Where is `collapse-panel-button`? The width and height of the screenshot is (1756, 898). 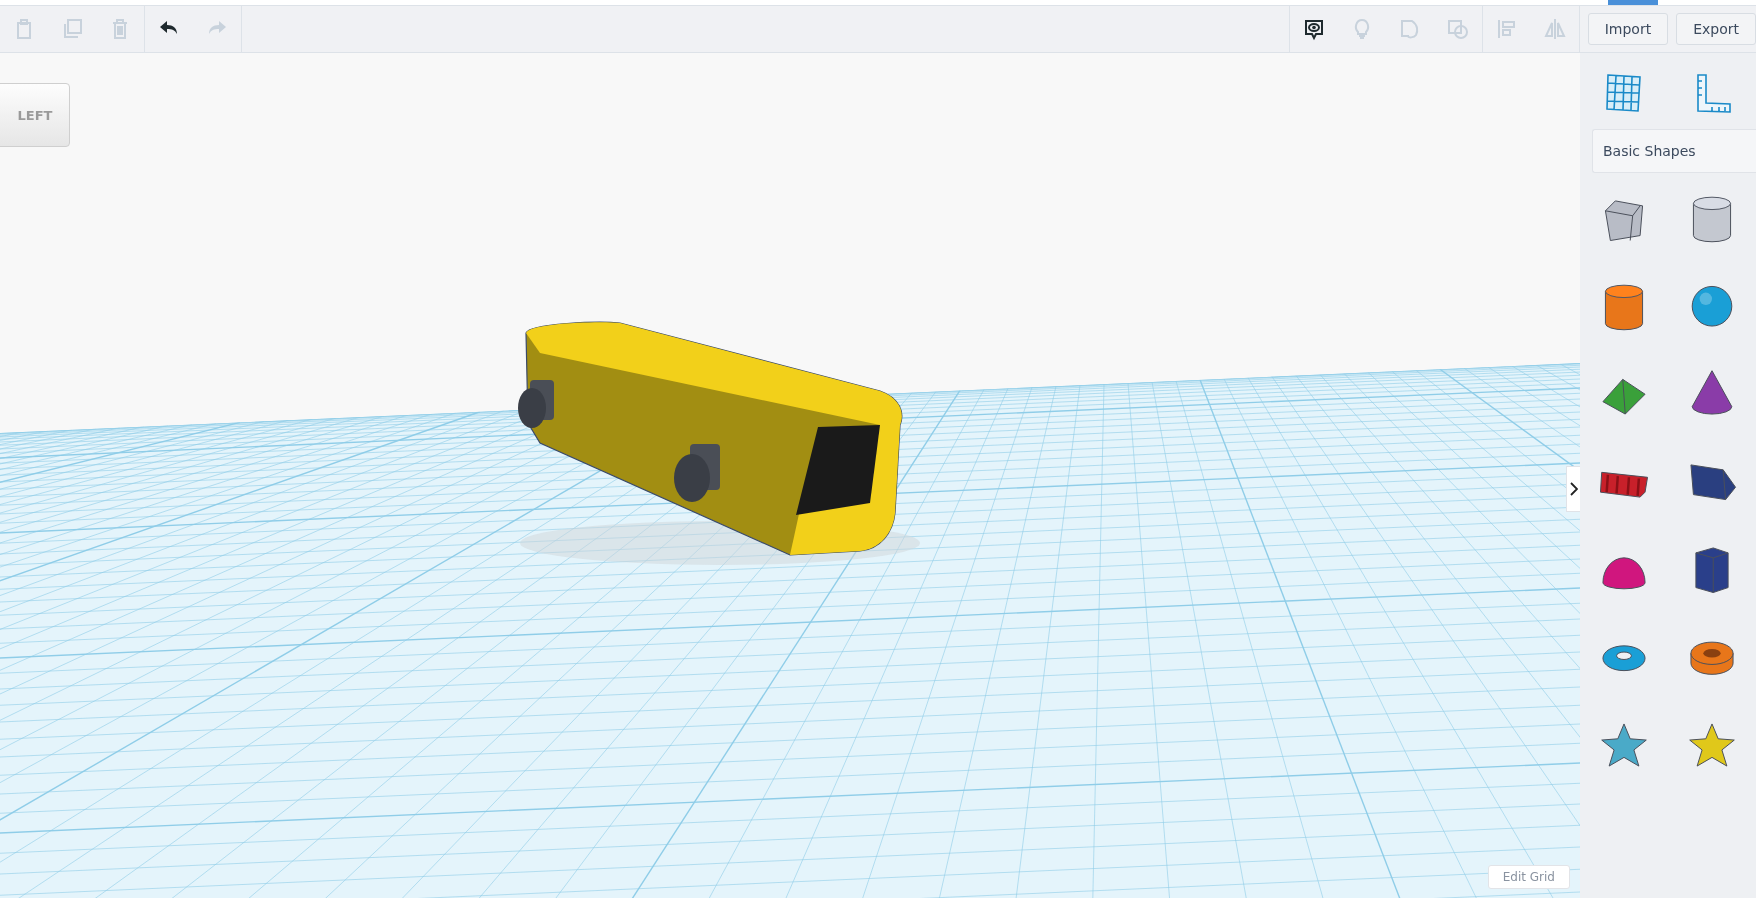
collapse-panel-button is located at coordinates (1573, 489).